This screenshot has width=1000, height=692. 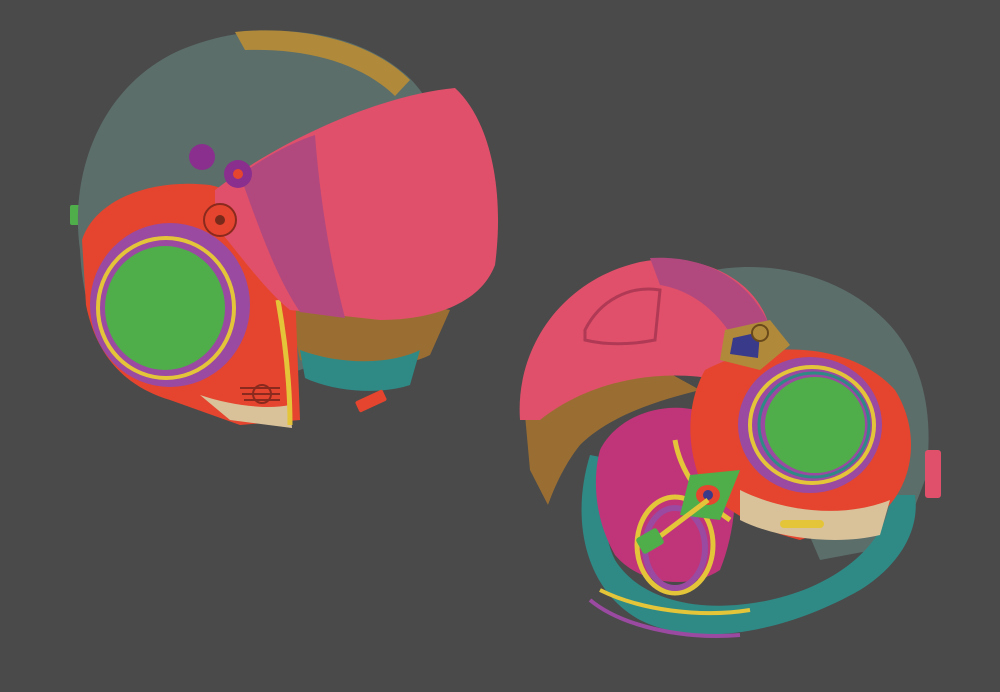 What do you see at coordinates (165, 308) in the screenshot?
I see `left-helmet-green-lens` at bounding box center [165, 308].